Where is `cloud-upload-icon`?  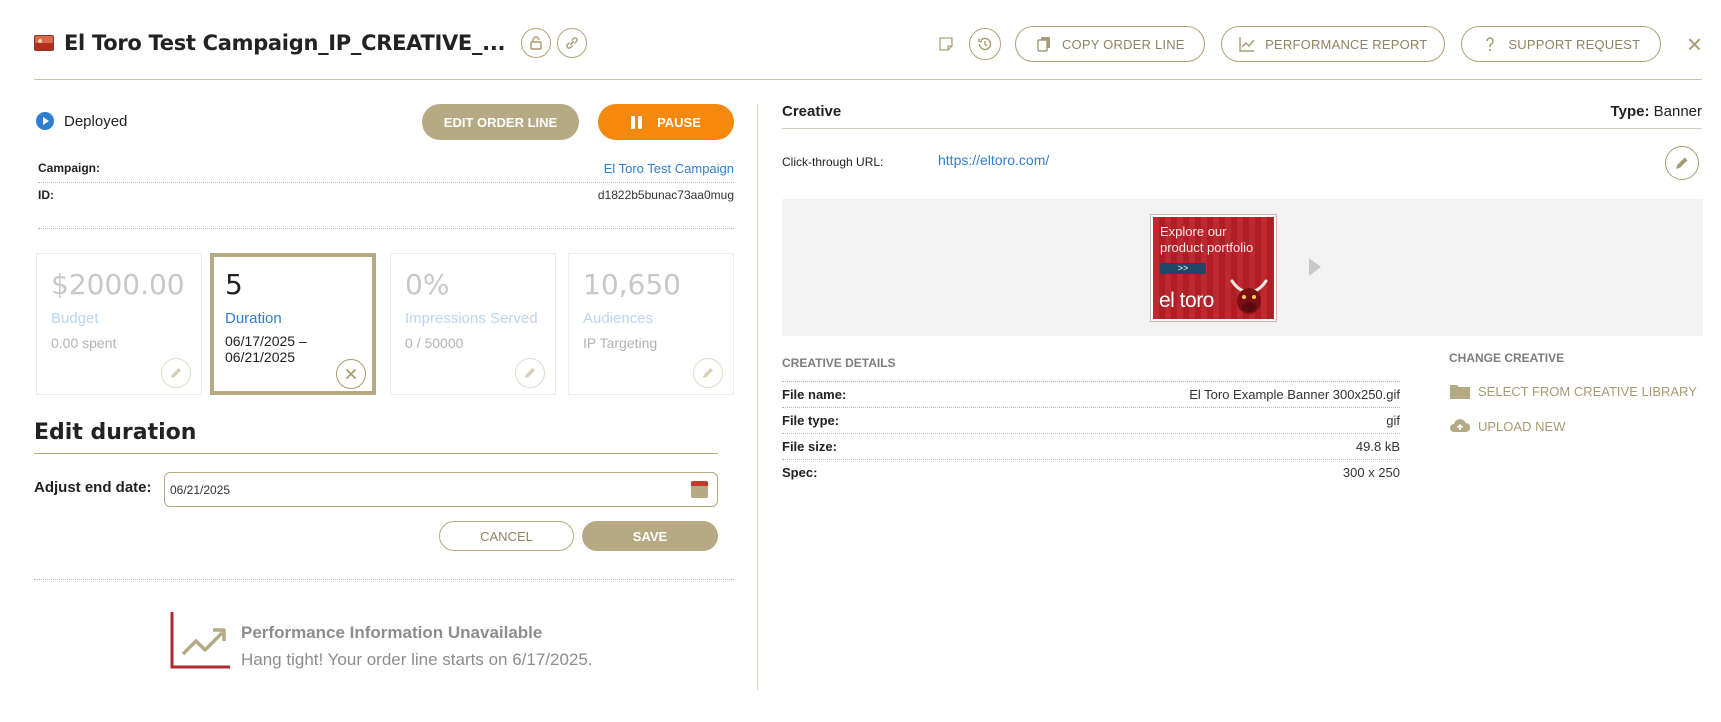
cloud-upload-icon is located at coordinates (1460, 425).